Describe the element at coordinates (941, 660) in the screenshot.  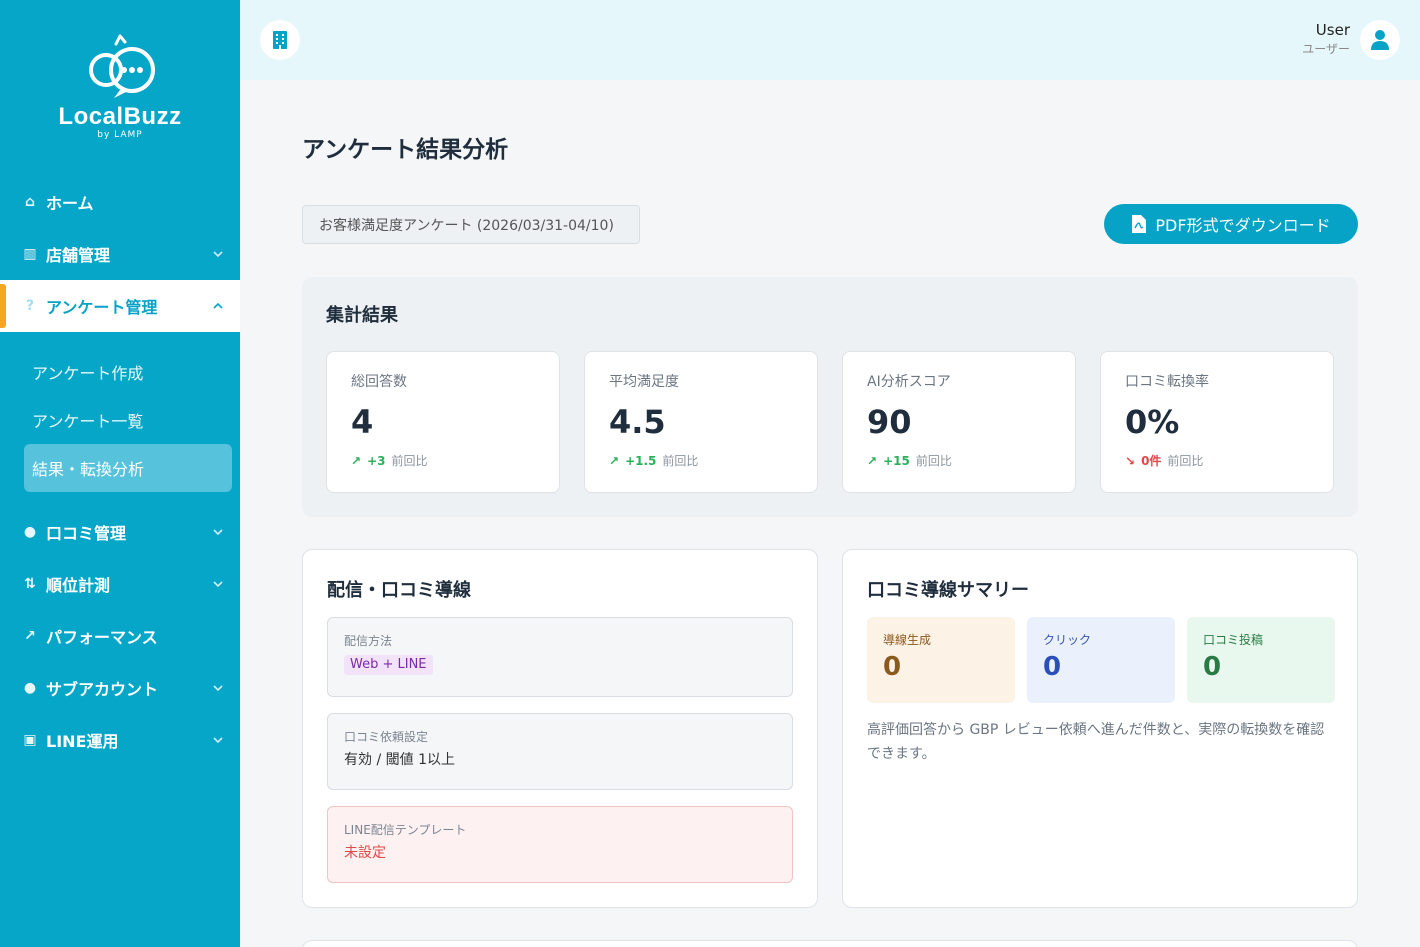
I see `mini-stat-generated: 導線生成 0` at that location.